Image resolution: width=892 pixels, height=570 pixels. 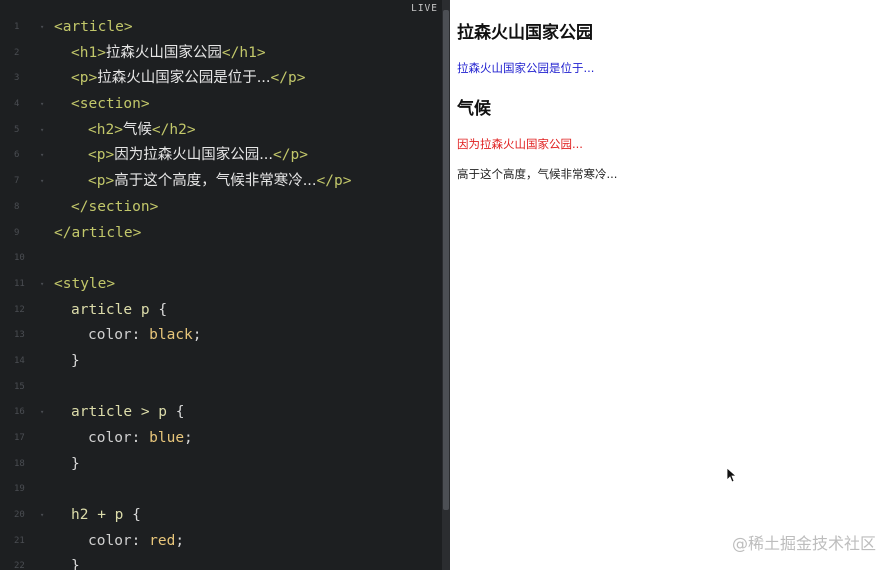 What do you see at coordinates (123, 412) in the screenshot?
I see `code-token: article > p` at bounding box center [123, 412].